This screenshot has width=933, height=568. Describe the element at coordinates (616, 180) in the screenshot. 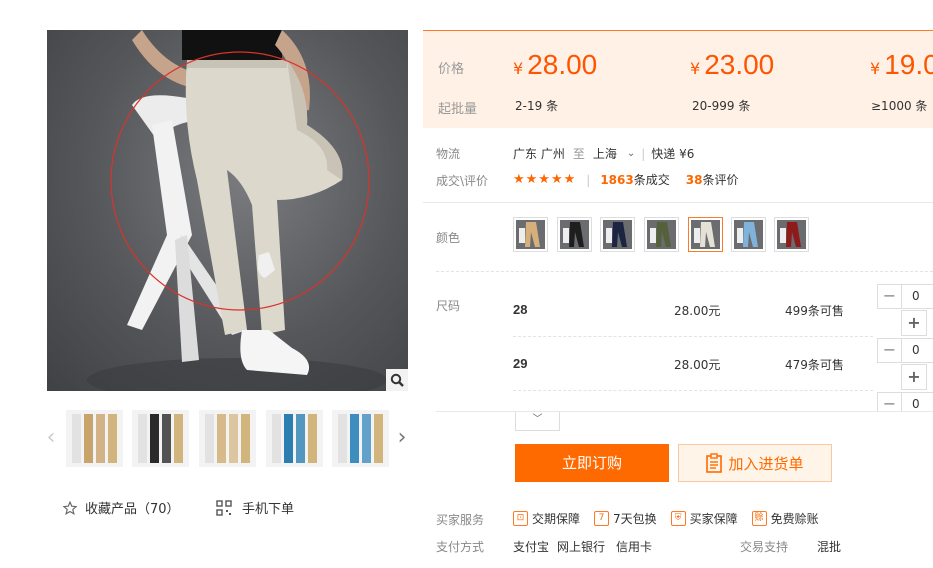

I see `deal-count: 1863` at that location.